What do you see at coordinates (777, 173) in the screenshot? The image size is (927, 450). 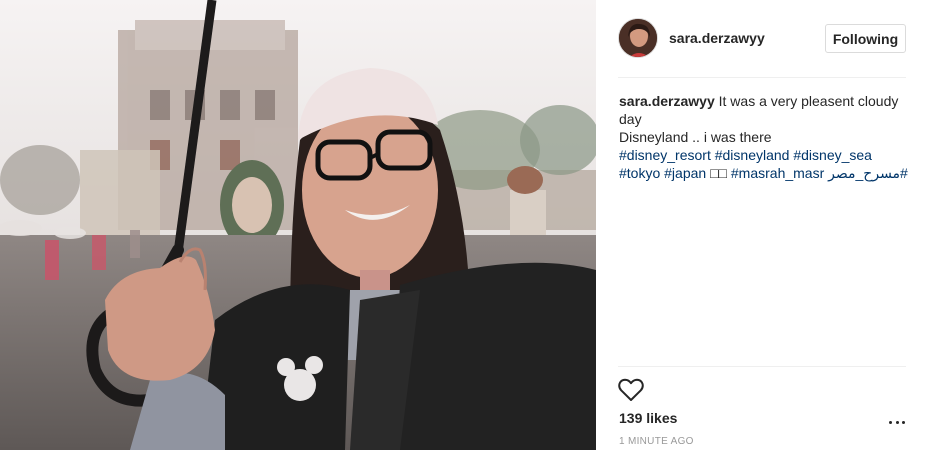 I see `hashtag-link: #masrah_masr` at bounding box center [777, 173].